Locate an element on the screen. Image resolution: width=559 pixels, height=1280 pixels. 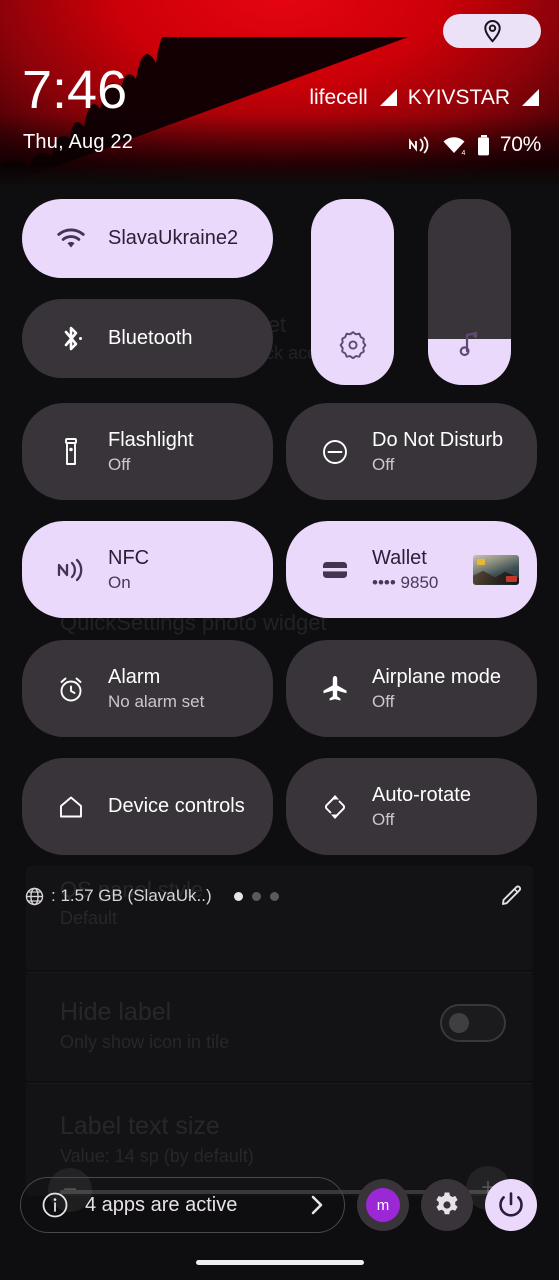
battery-icon is located at coordinates (483, 144).